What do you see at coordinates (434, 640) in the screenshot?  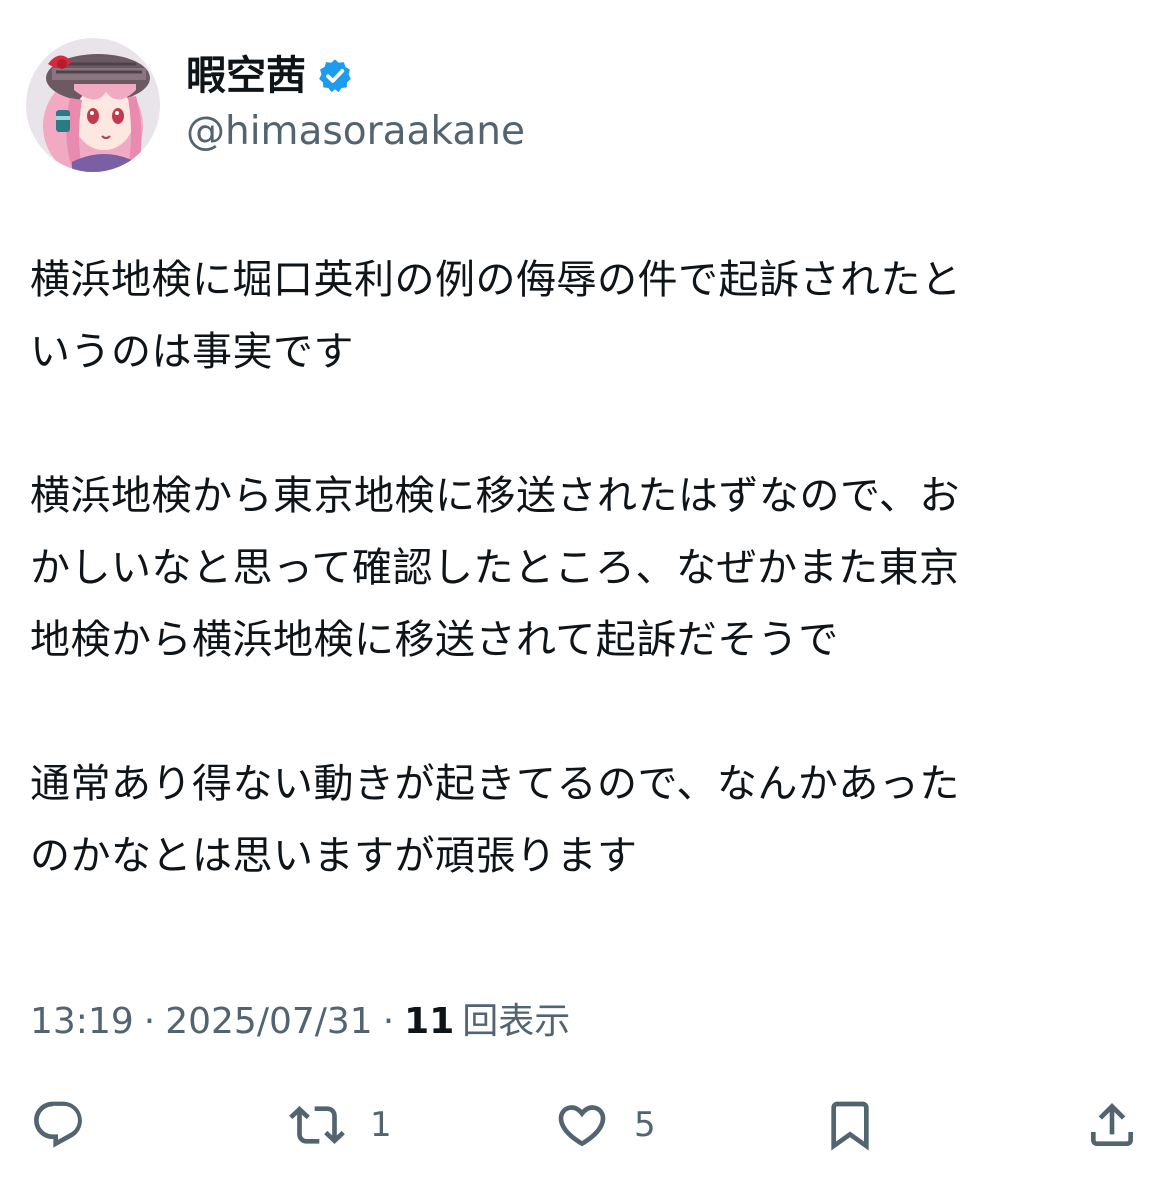 I see `tweet-line: 地検から横浜地検に移送されて起訴だそうで` at bounding box center [434, 640].